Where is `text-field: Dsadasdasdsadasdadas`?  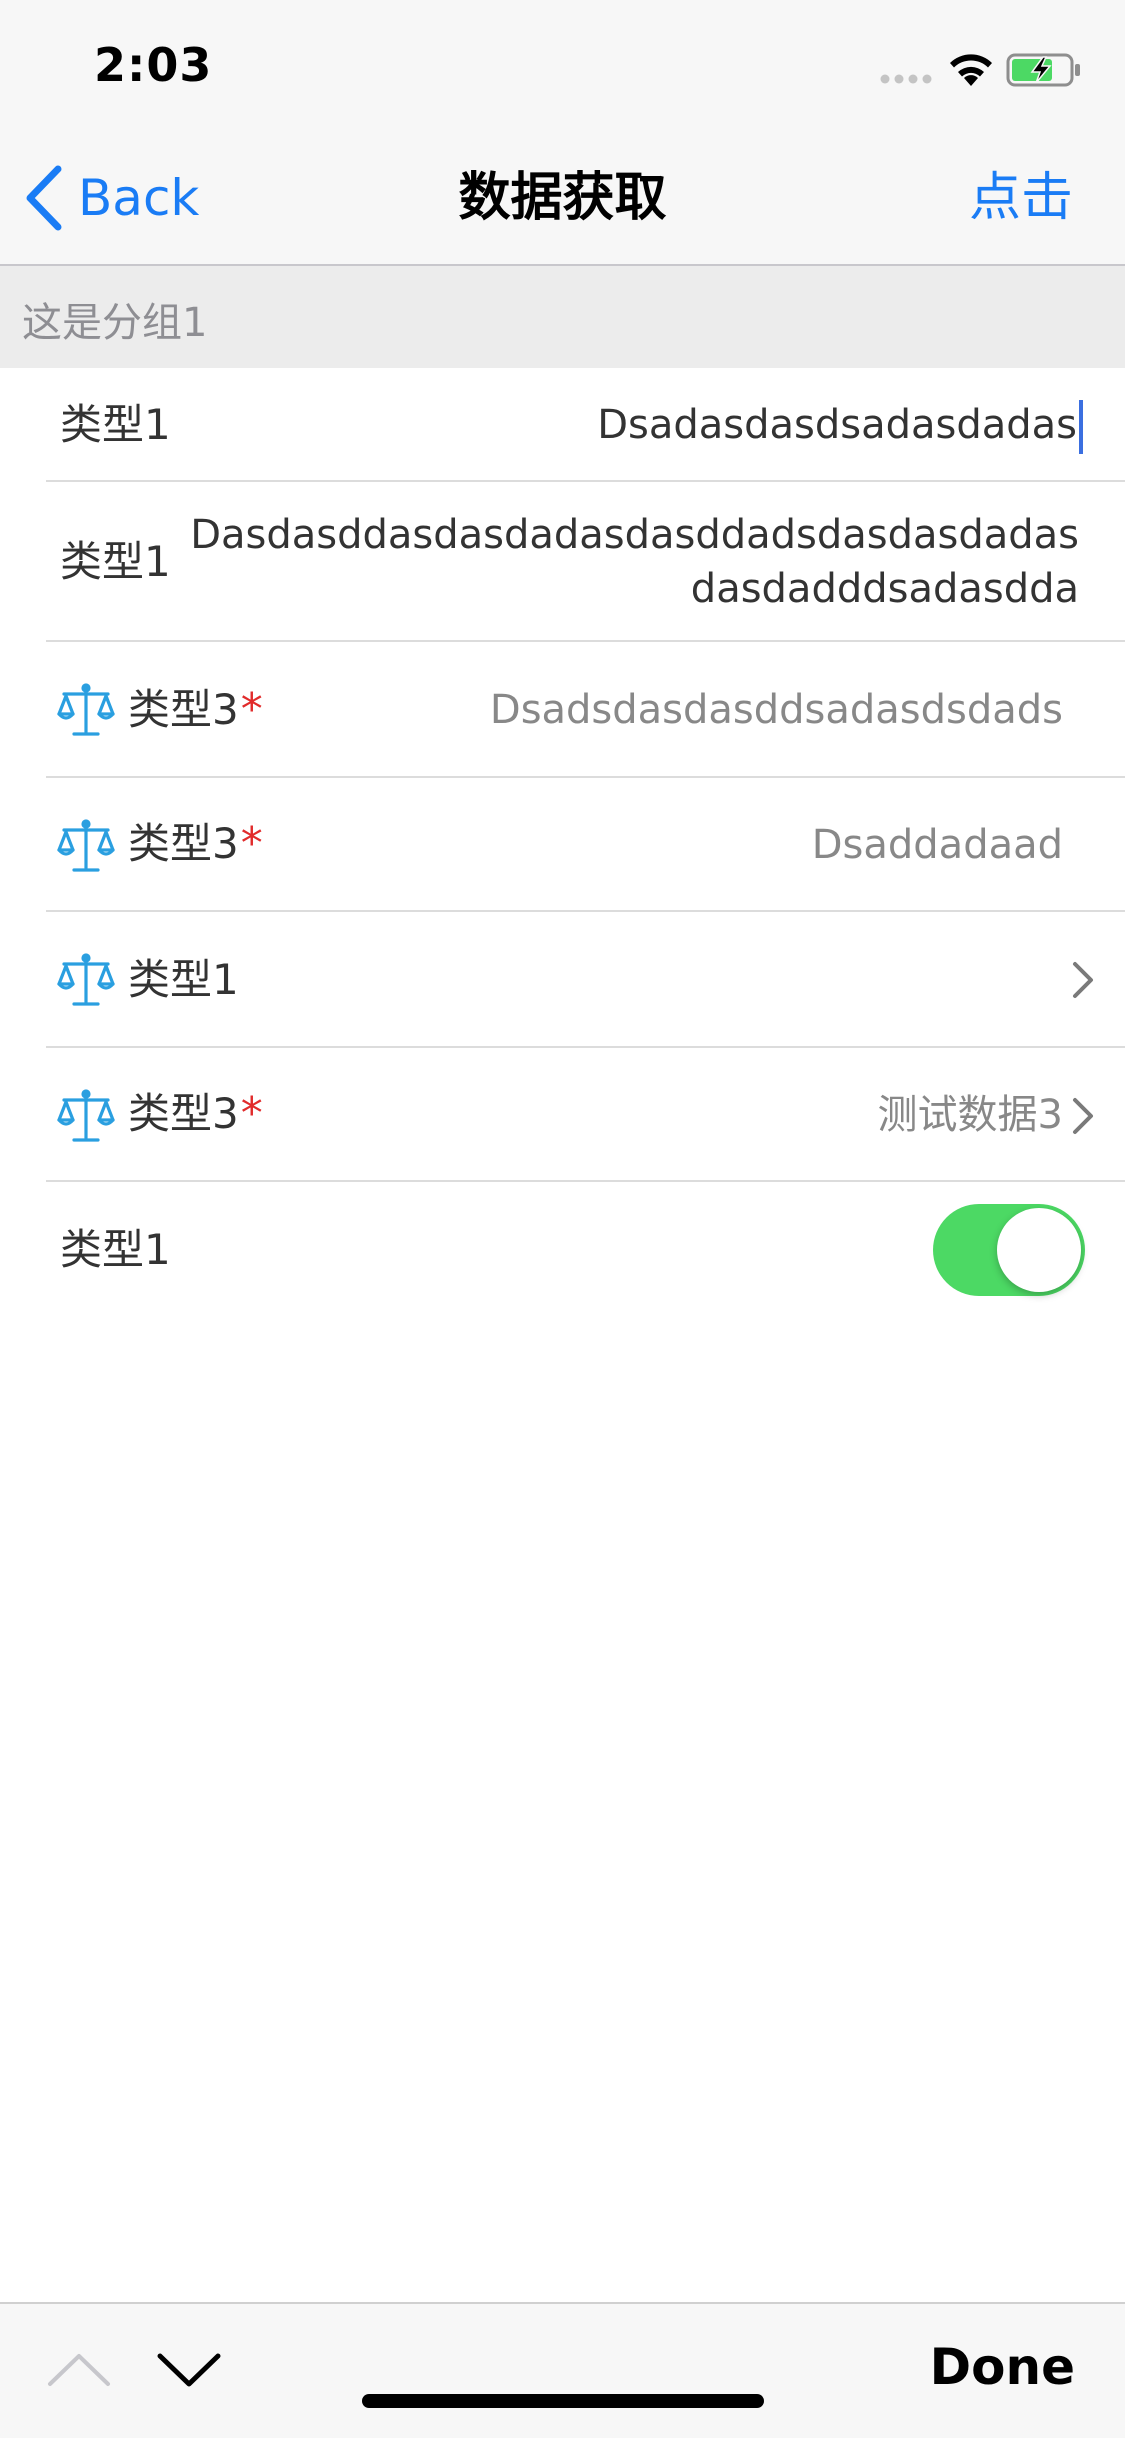 text-field: Dsadasdasdsadasdadas is located at coordinates (840, 426).